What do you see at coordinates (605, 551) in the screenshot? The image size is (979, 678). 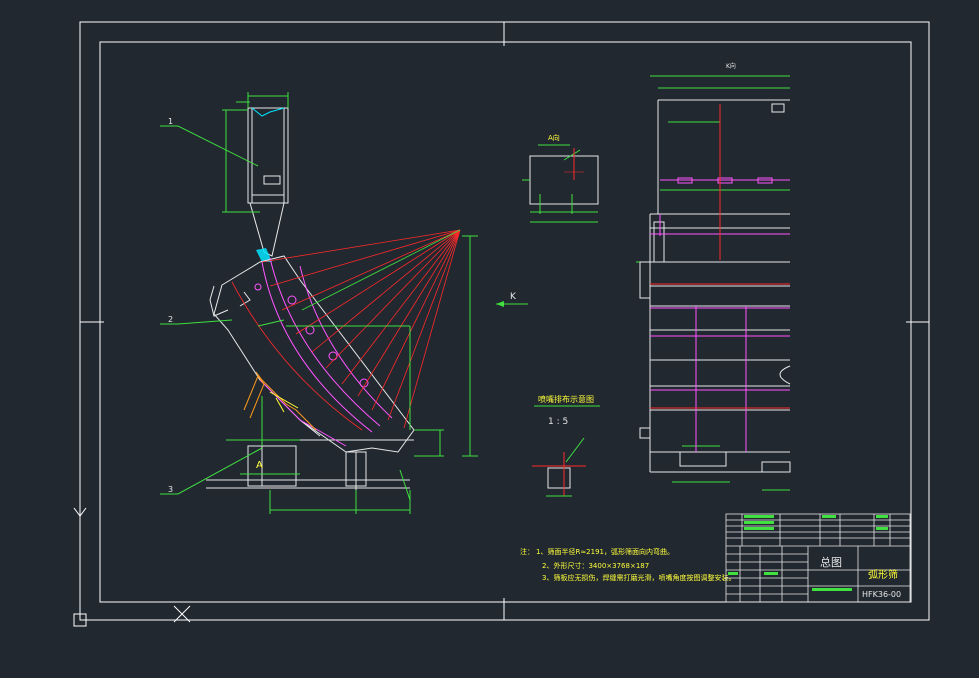 I see `note-1: 1、筛面半径R≈2191，弧形筛面向内弯曲。` at bounding box center [605, 551].